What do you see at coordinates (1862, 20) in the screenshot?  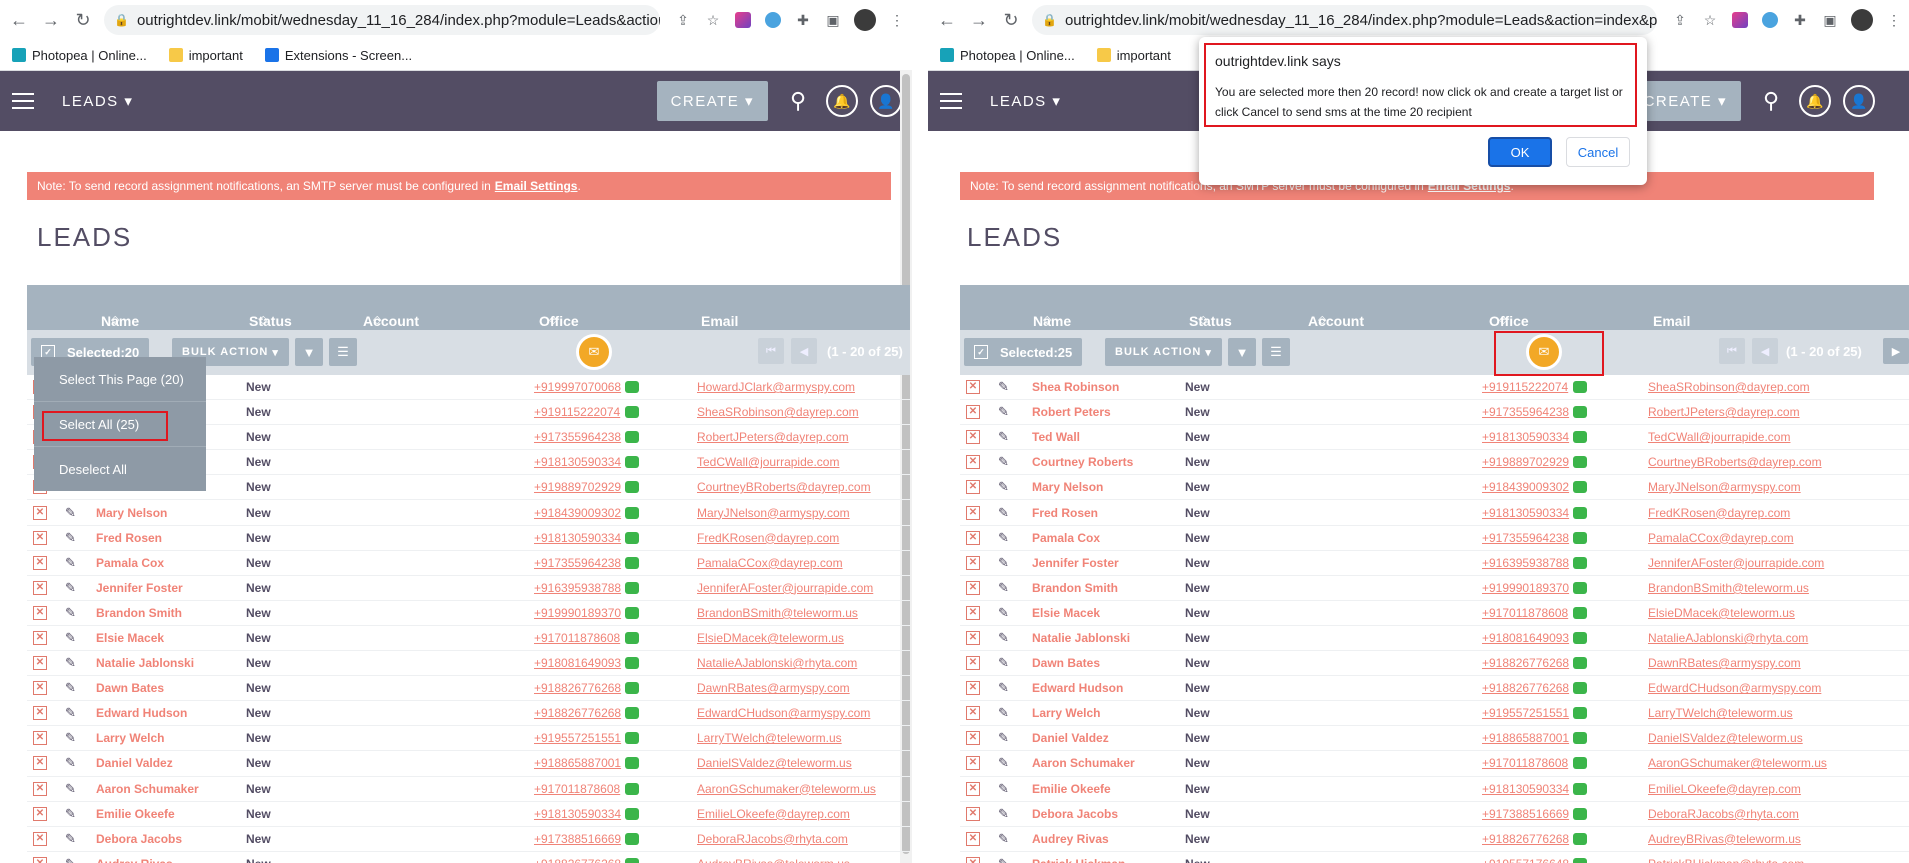 I see `profile-avatar` at bounding box center [1862, 20].